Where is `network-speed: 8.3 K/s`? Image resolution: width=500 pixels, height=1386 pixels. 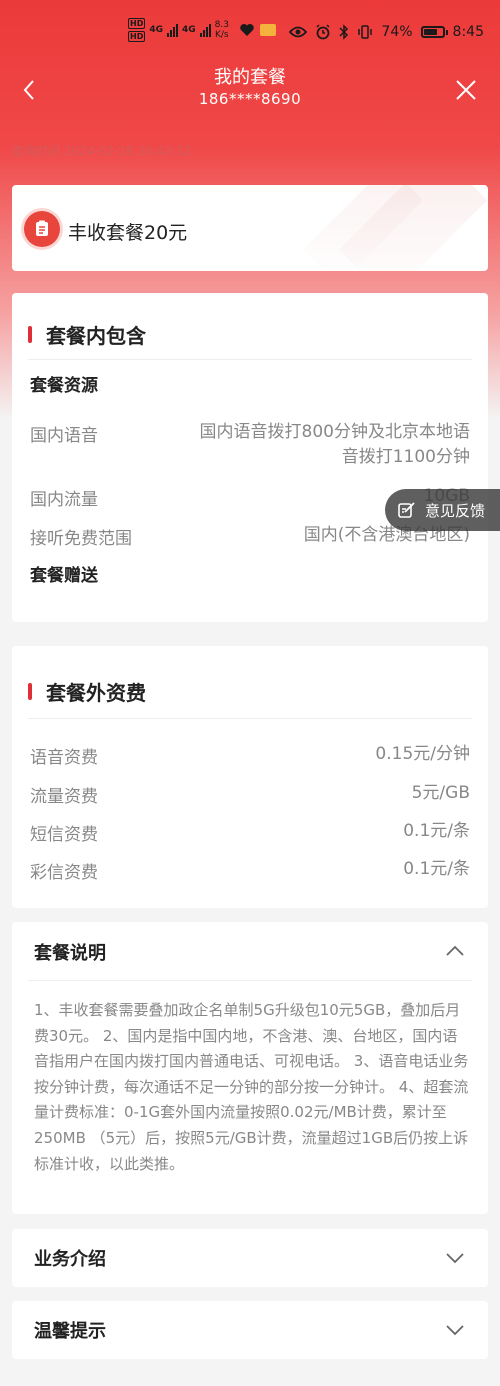
network-speed: 8.3 K/s is located at coordinates (222, 30).